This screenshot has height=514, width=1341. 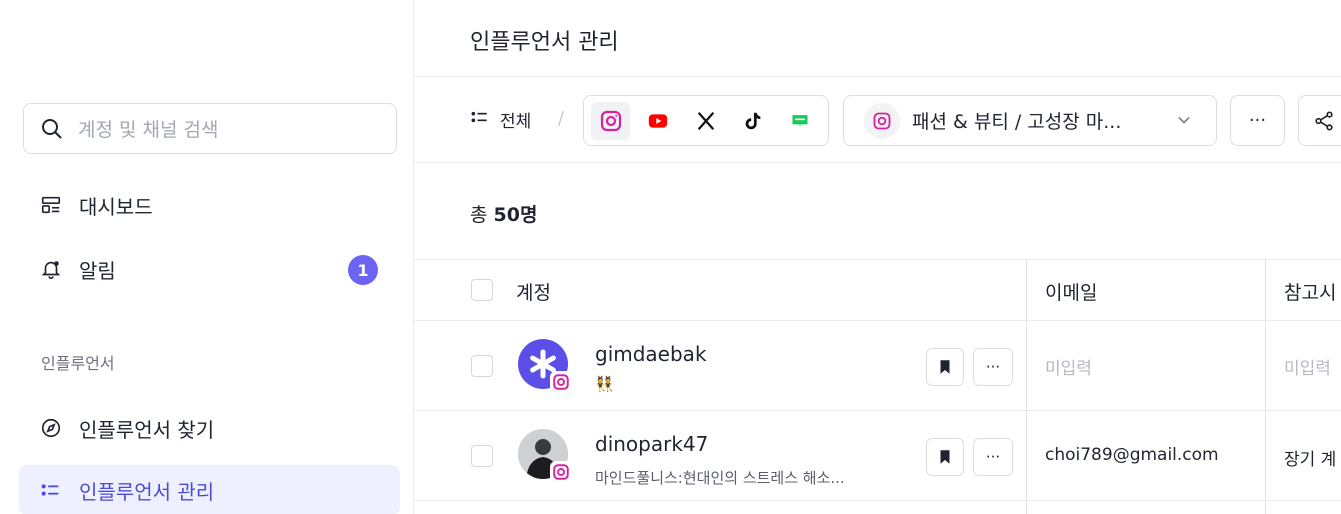 What do you see at coordinates (147, 491) in the screenshot?
I see `sidebar-item-label: 인플루언서 관리` at bounding box center [147, 491].